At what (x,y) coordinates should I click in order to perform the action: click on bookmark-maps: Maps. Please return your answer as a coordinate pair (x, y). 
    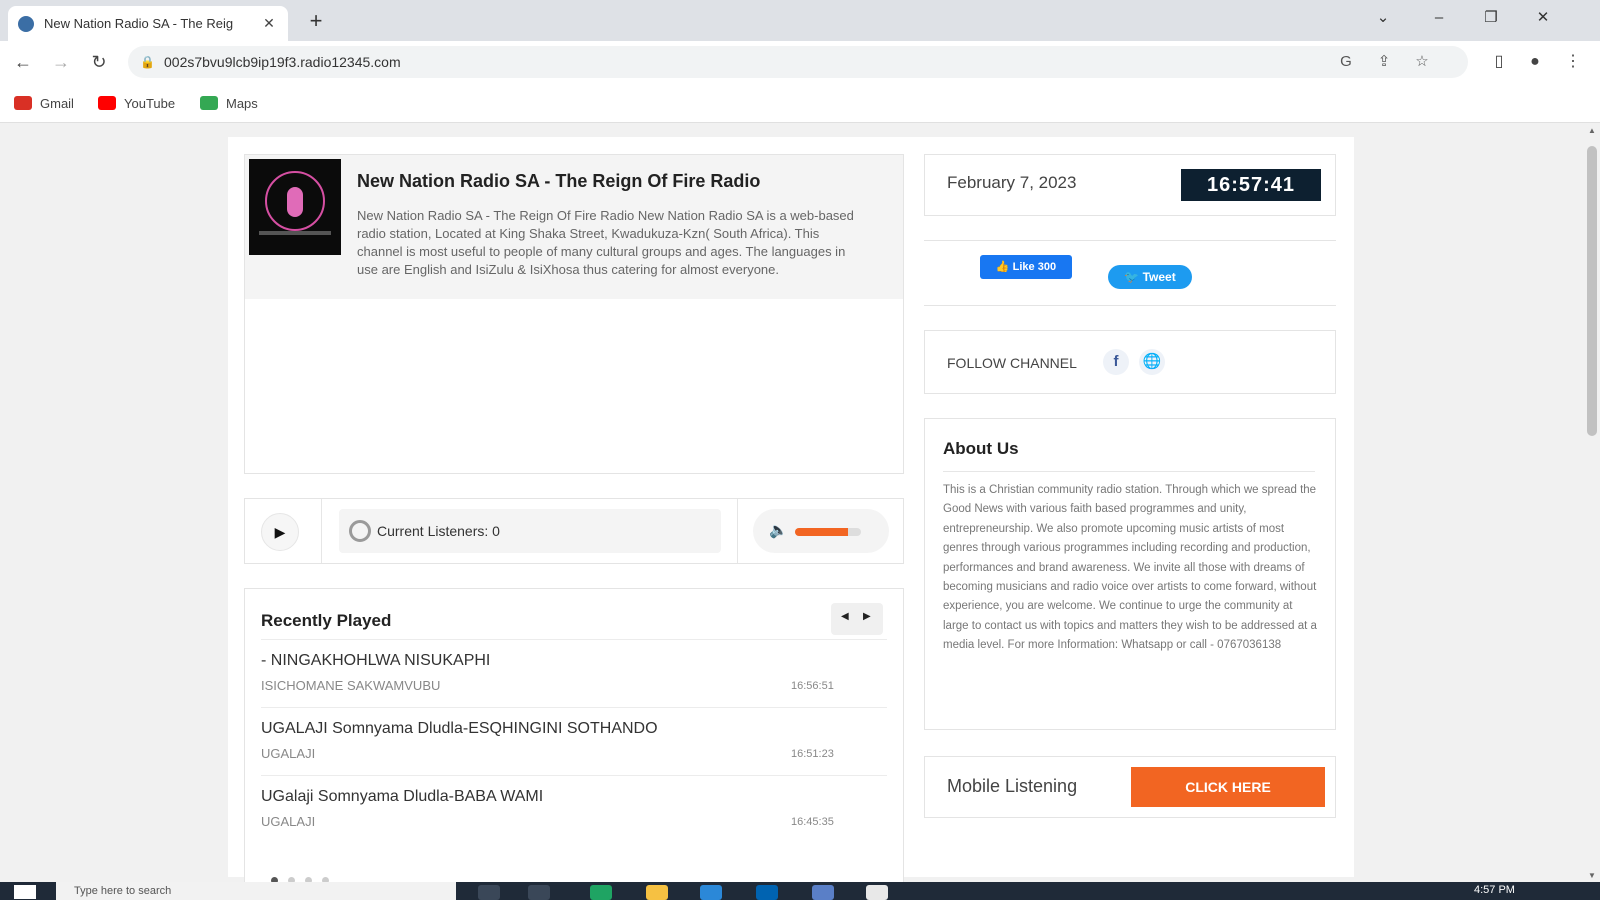
    Looking at the image, I should click on (229, 103).